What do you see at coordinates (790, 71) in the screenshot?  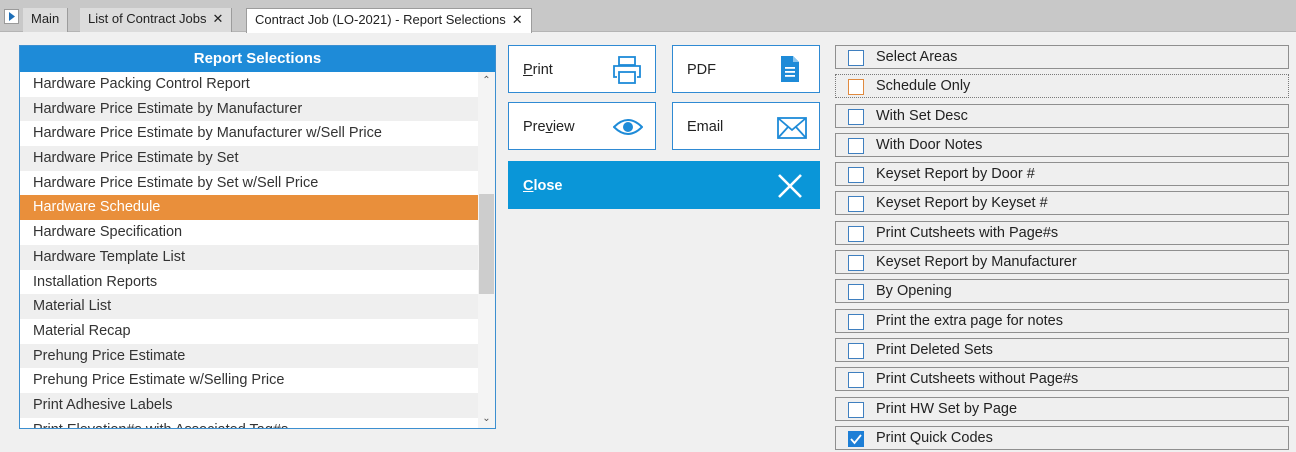 I see `document-icon` at bounding box center [790, 71].